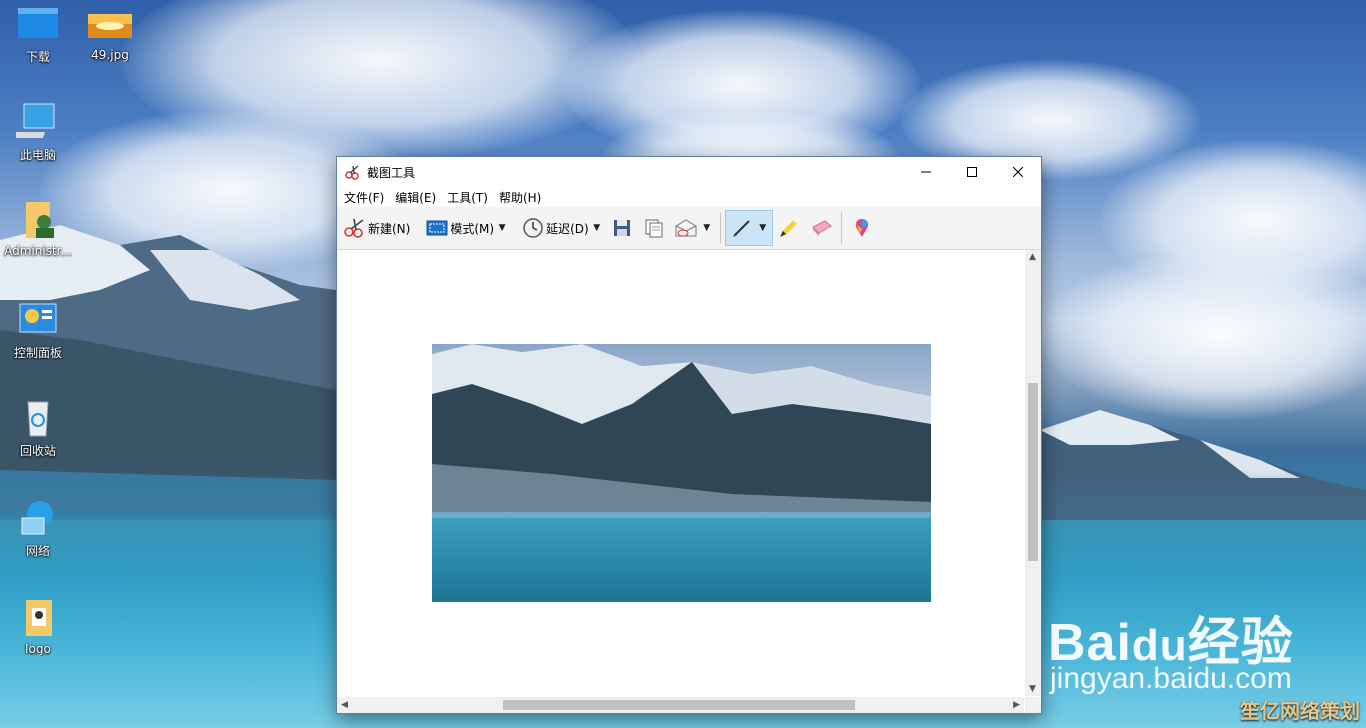 The image size is (1366, 728). Describe the element at coordinates (37, 451) in the screenshot. I see `desktop-icon-label: 回收站` at that location.